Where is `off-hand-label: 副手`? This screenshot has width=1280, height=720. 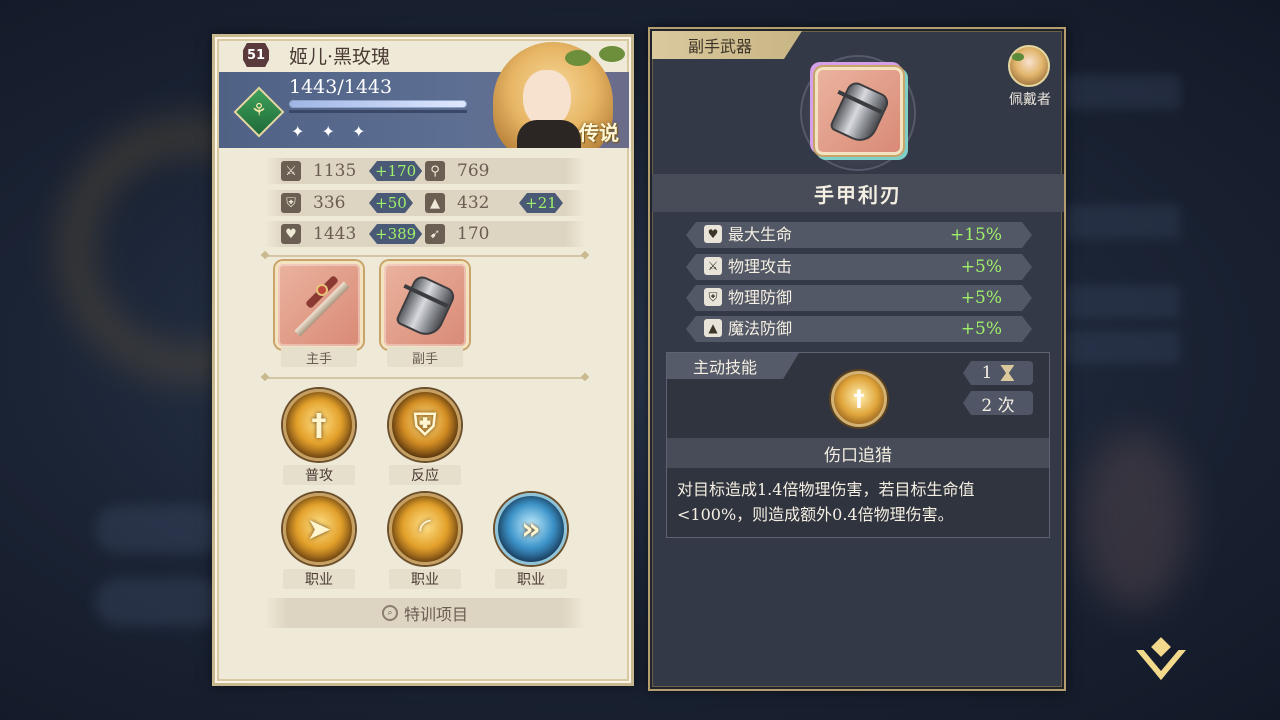
off-hand-label: 副手 is located at coordinates (425, 357).